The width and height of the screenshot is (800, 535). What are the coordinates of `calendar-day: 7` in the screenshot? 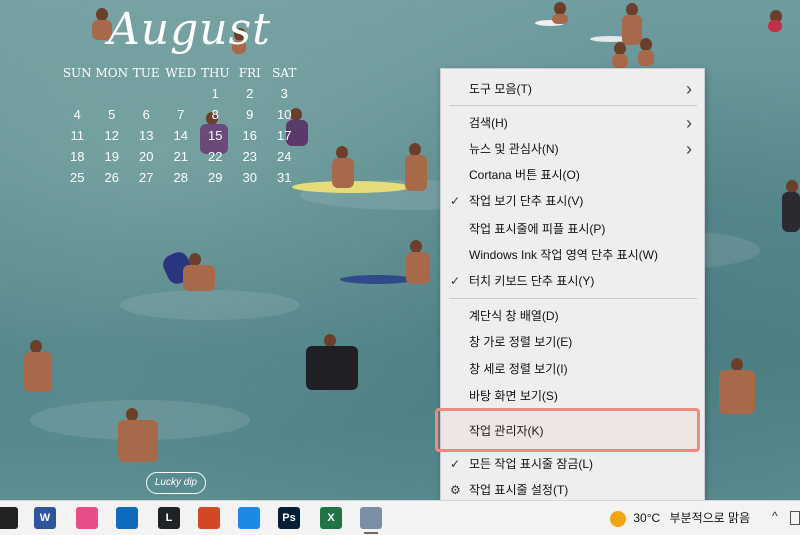 It's located at (181, 114).